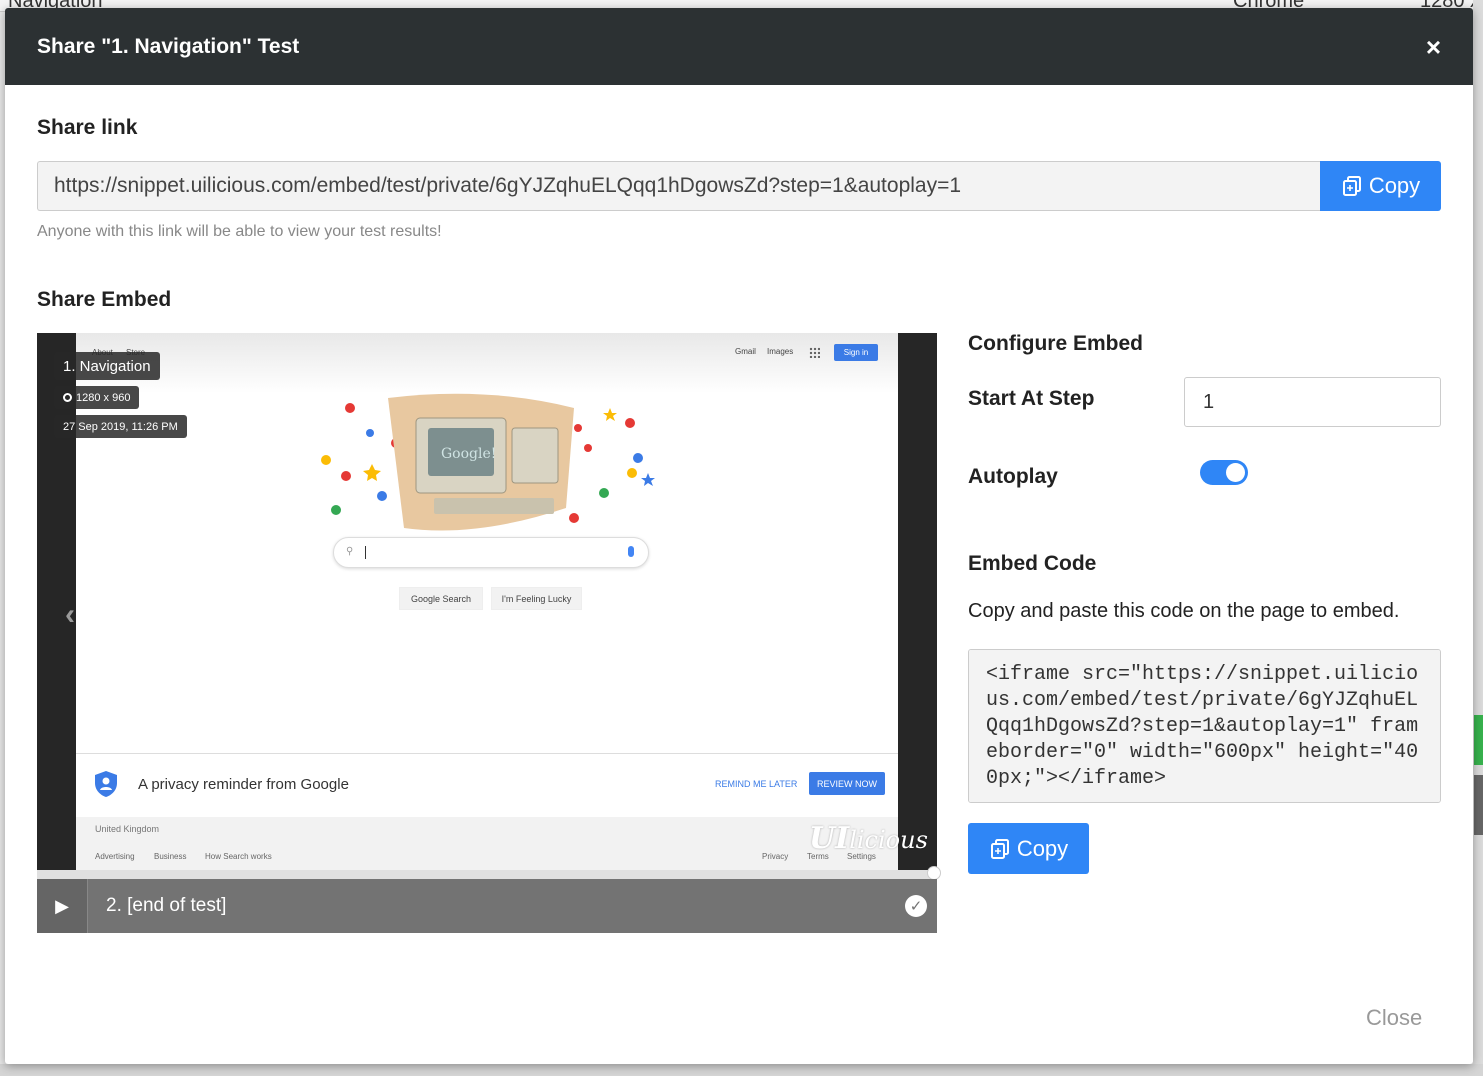 The image size is (1483, 1076). I want to click on playback-progress-bar, so click(487, 874).